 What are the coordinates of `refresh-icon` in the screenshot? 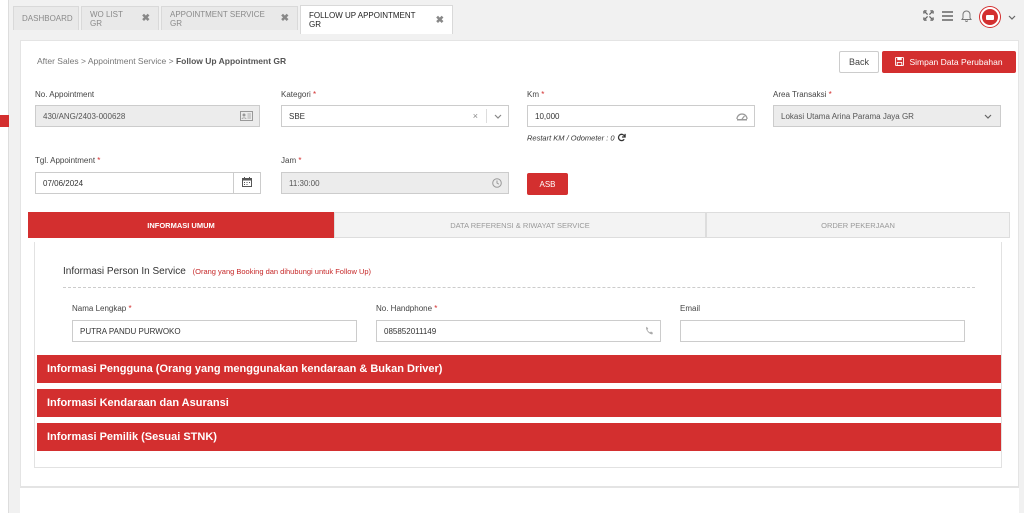 It's located at (621, 138).